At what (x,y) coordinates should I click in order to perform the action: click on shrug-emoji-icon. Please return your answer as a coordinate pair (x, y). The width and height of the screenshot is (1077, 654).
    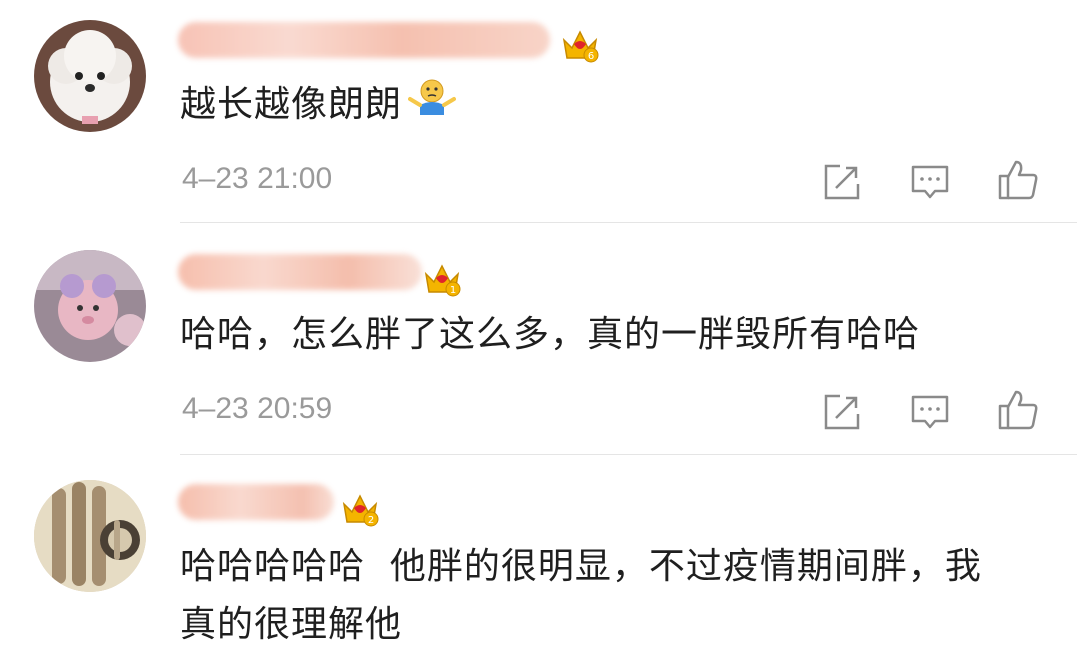
    Looking at the image, I should click on (432, 106).